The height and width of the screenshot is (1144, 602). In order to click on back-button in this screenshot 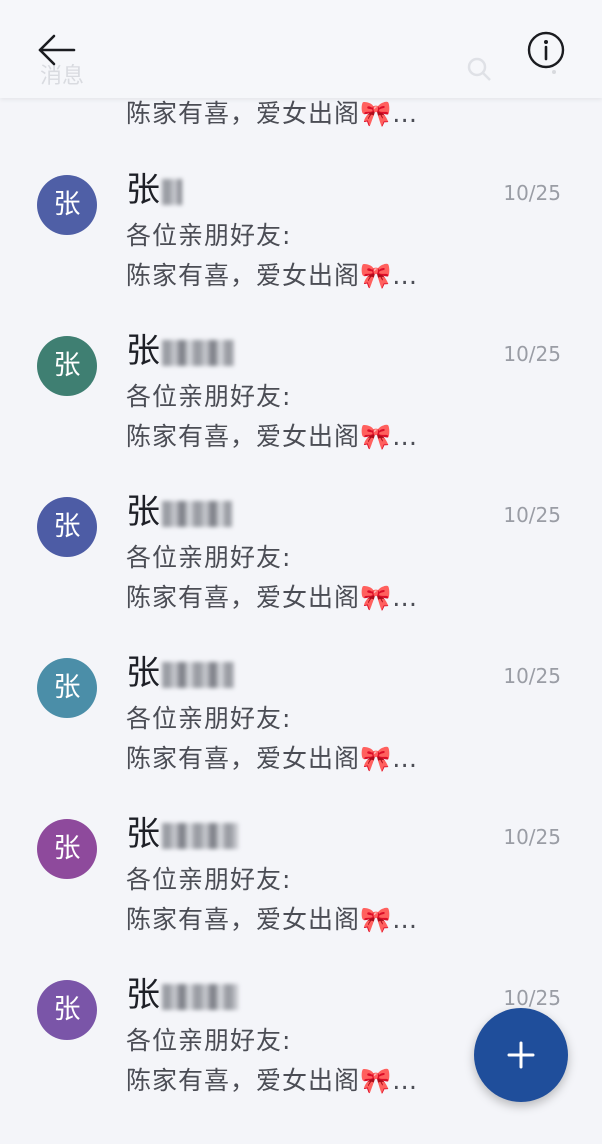, I will do `click(56, 50)`.